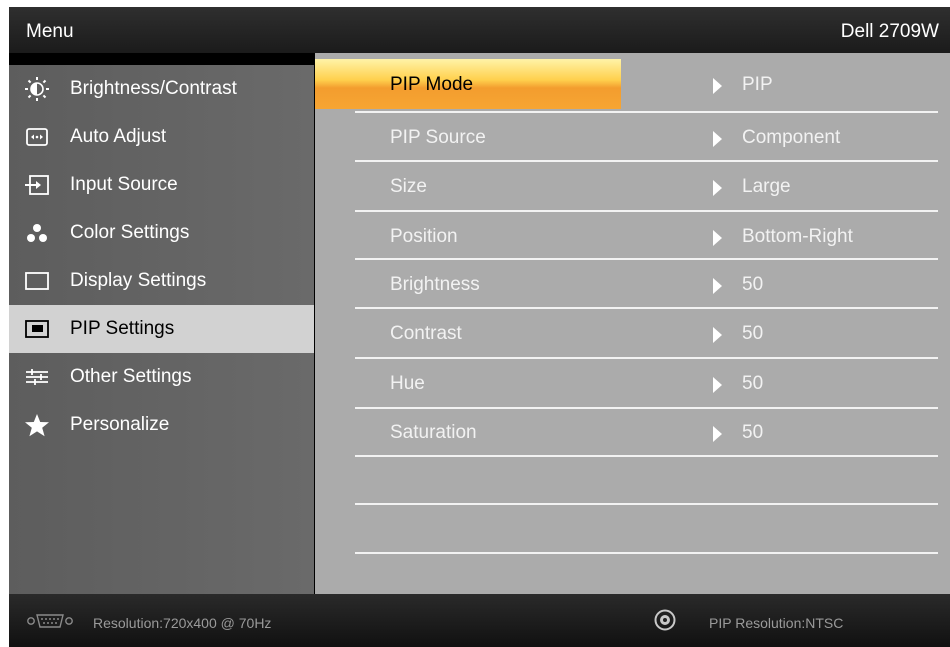  What do you see at coordinates (37, 377) in the screenshot?
I see `other-settings-icon` at bounding box center [37, 377].